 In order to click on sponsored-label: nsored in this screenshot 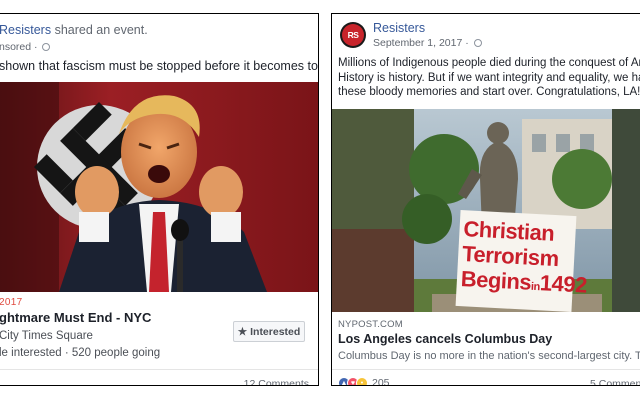, I will do `click(16, 47)`.